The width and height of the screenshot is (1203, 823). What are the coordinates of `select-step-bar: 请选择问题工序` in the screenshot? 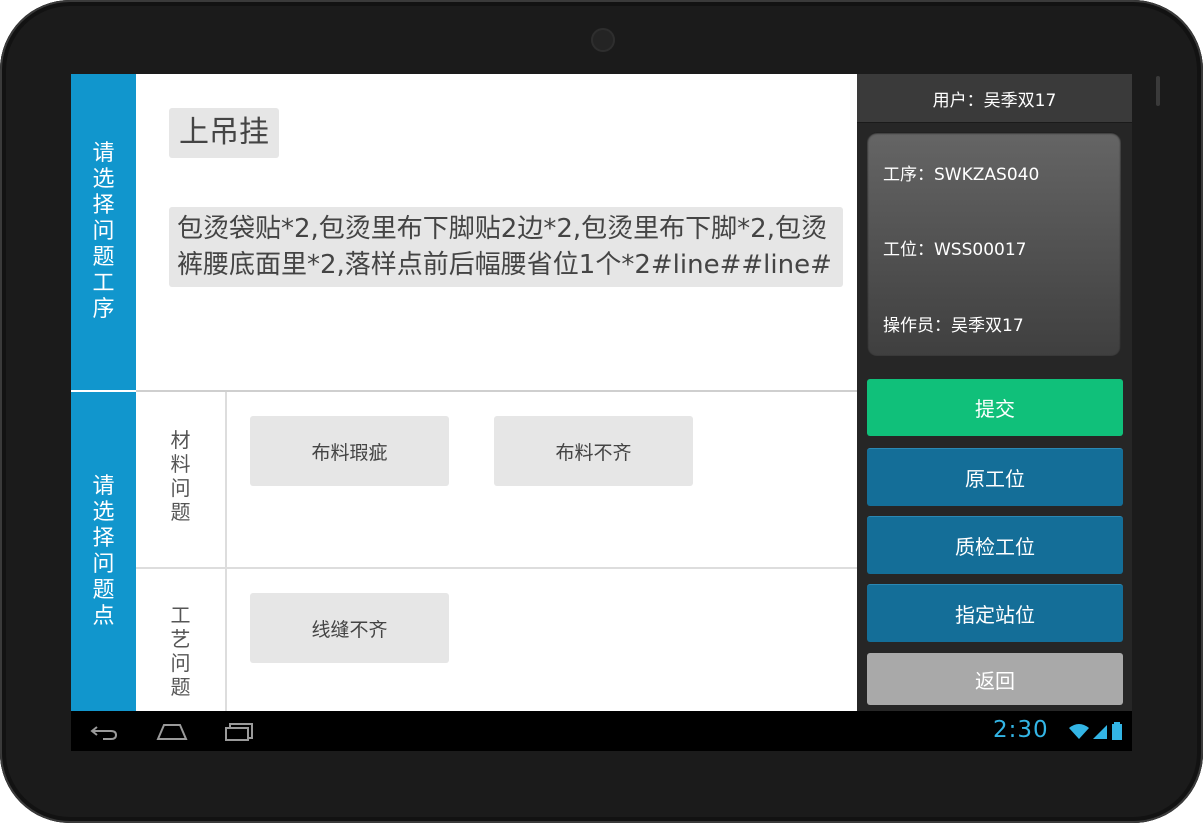 It's located at (103, 232).